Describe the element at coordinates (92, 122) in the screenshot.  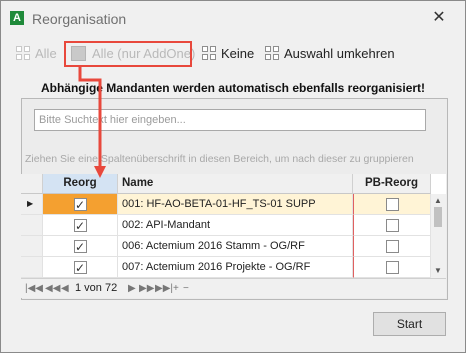
I see `annotation-arrow` at that location.